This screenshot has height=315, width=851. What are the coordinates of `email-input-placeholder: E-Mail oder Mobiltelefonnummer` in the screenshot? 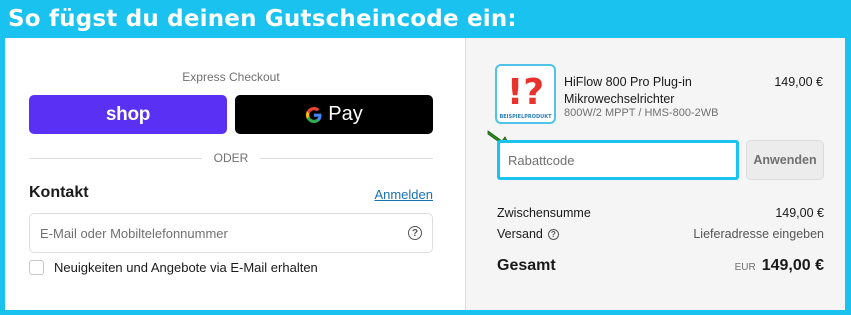 It's located at (134, 233).